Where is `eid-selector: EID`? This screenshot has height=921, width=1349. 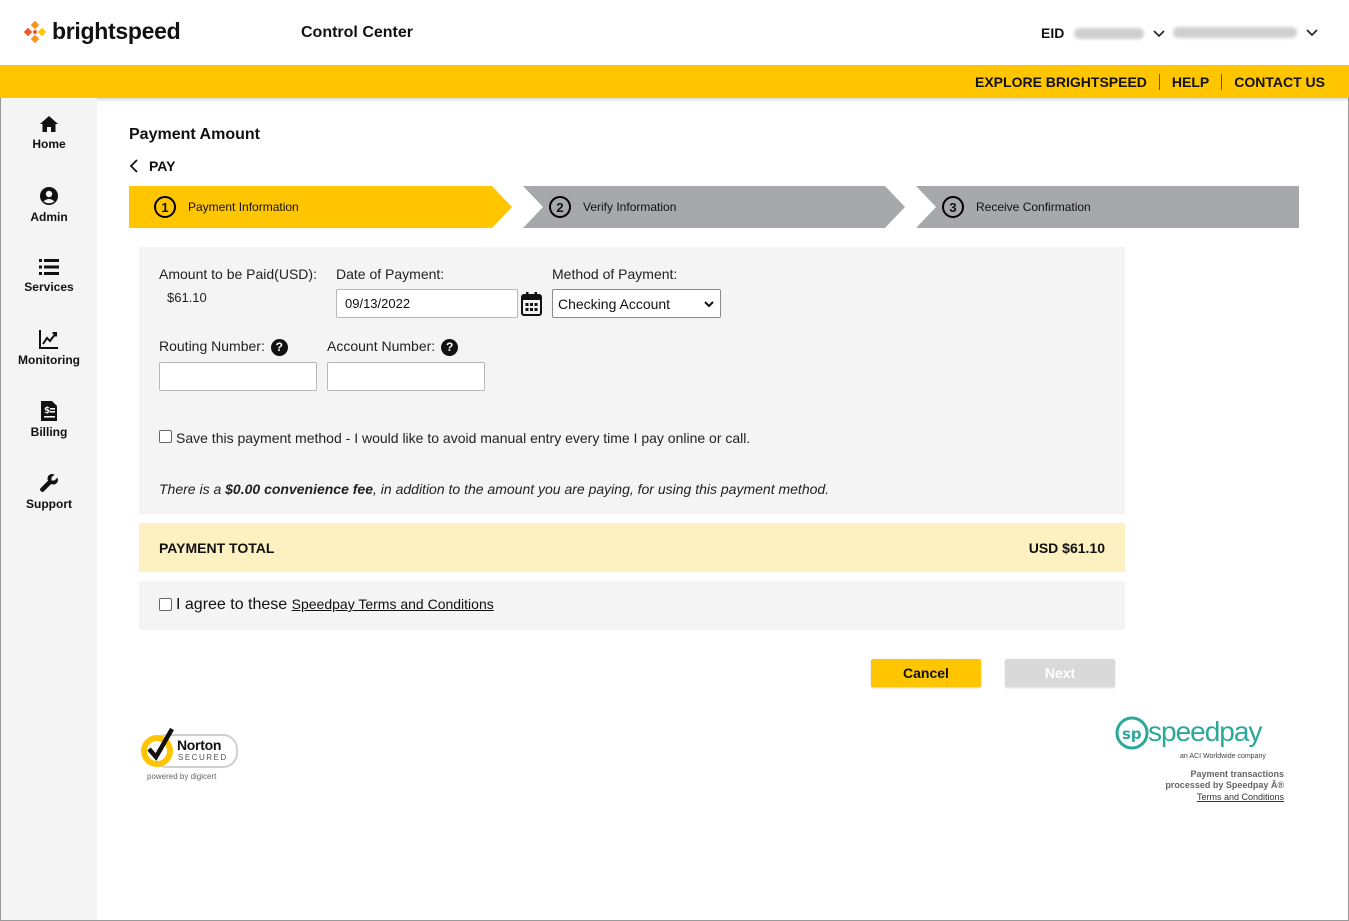
eid-selector: EID is located at coordinates (1103, 33).